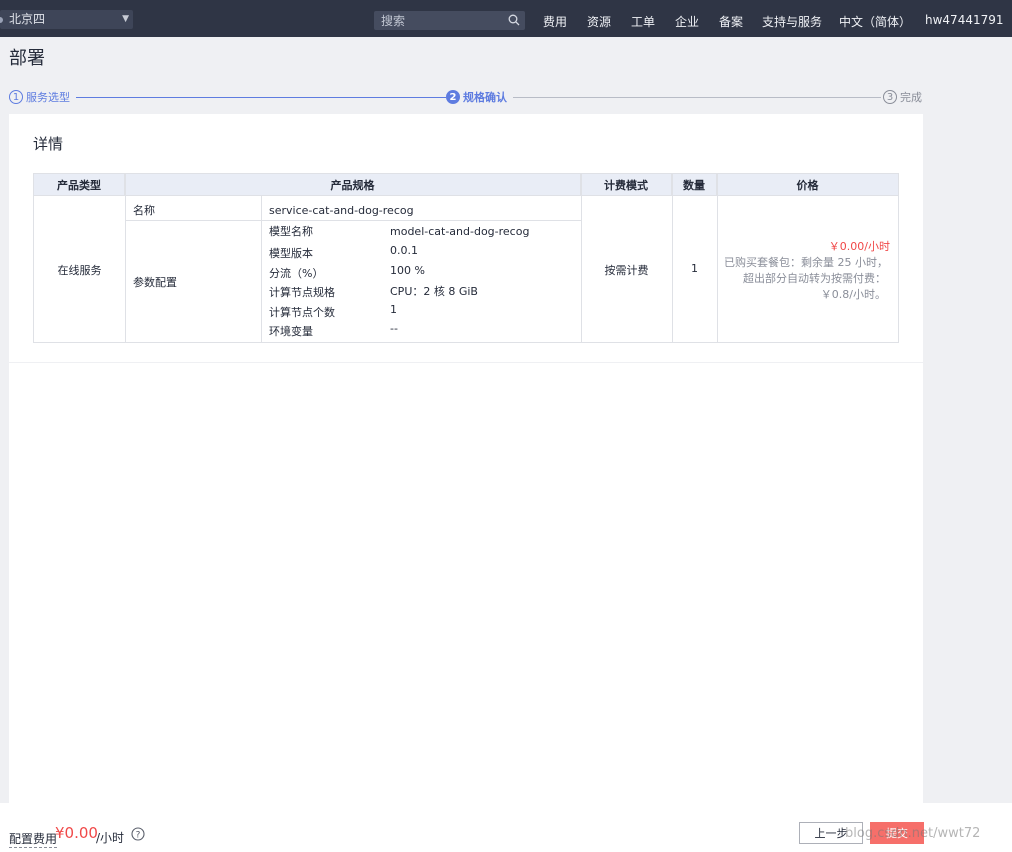 The image size is (1012, 852). I want to click on step-progress: 1 服务选型 2 规格确认 3 完成, so click(466, 98).